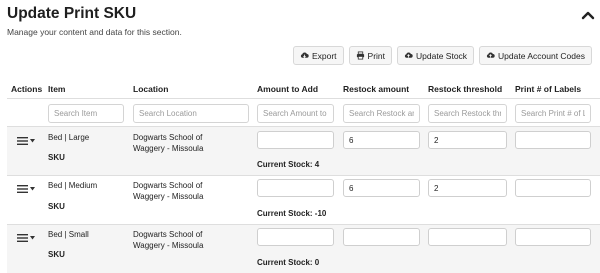 The image size is (600, 273). I want to click on column-header-location: Location, so click(151, 89).